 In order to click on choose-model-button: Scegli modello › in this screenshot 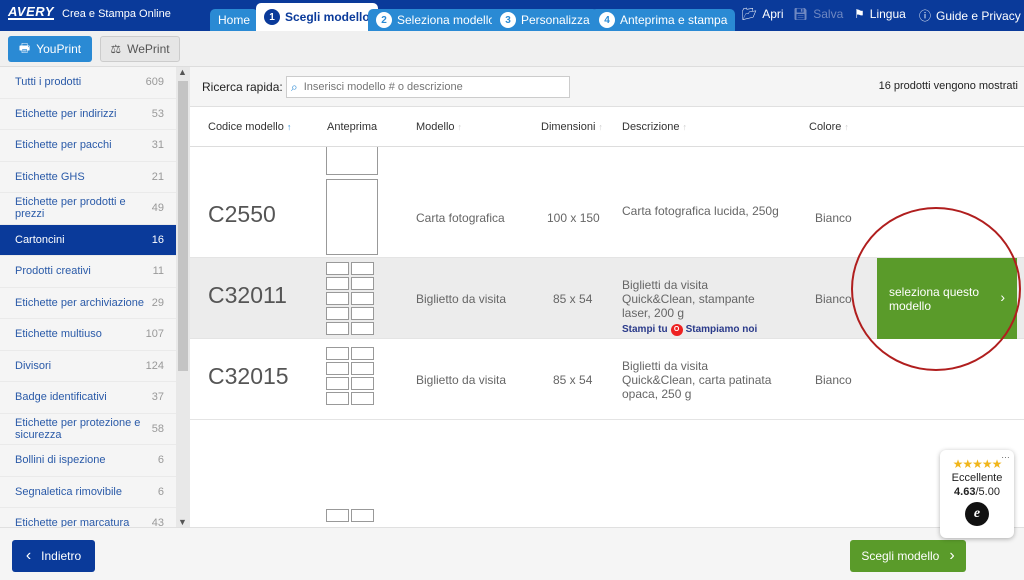, I will do `click(908, 556)`.